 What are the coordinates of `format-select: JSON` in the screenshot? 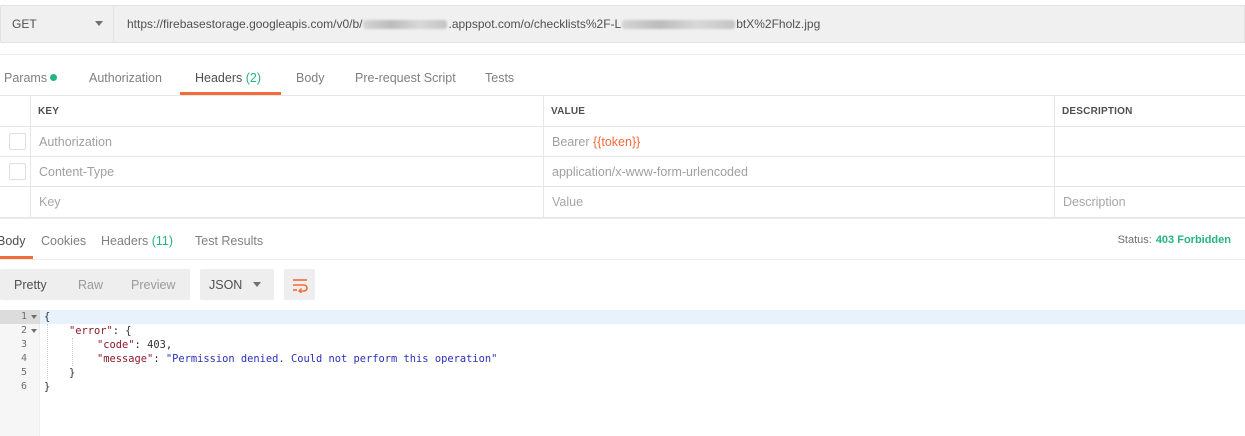 It's located at (237, 284).